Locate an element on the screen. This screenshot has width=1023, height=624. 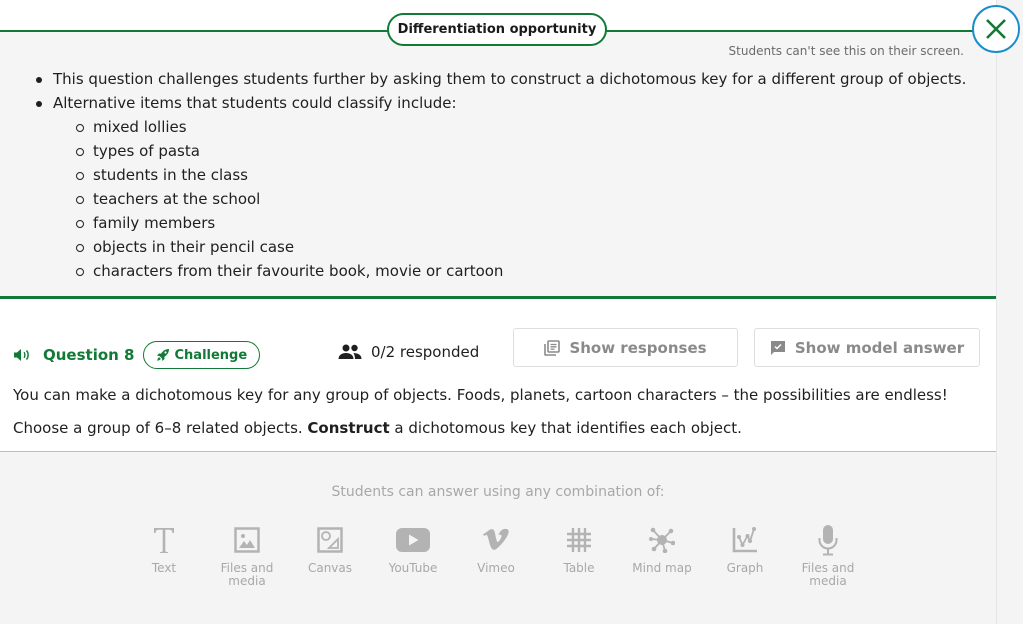
differentiation-title: Differentiation opportunity is located at coordinates (497, 29).